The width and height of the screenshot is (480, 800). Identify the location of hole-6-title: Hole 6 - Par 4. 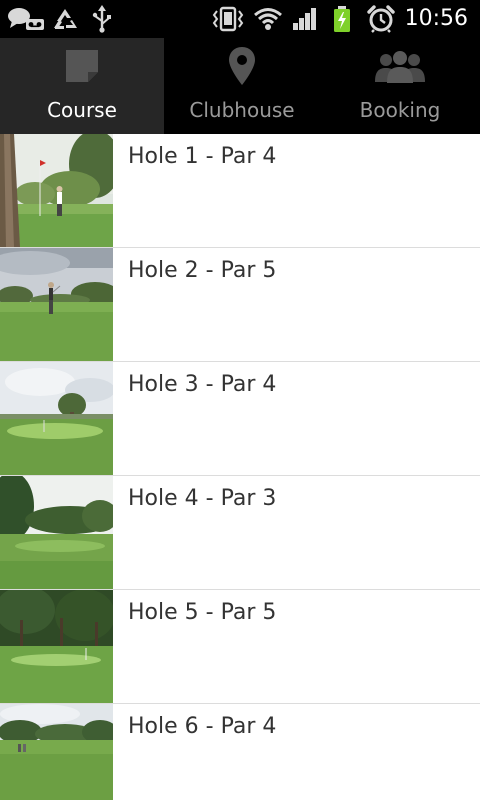
(202, 726).